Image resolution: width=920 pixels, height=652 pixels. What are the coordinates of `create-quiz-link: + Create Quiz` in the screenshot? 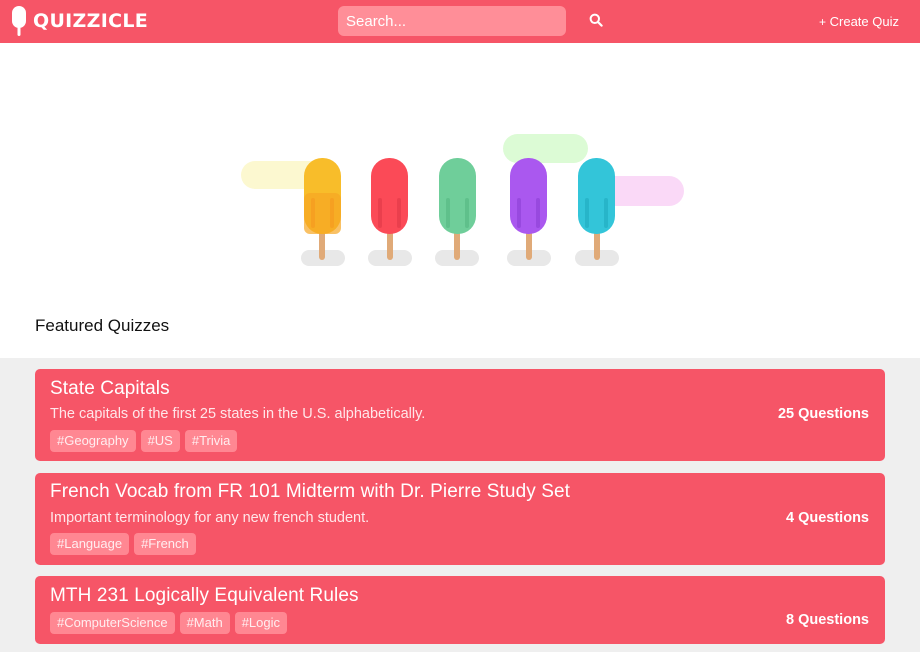 It's located at (859, 21).